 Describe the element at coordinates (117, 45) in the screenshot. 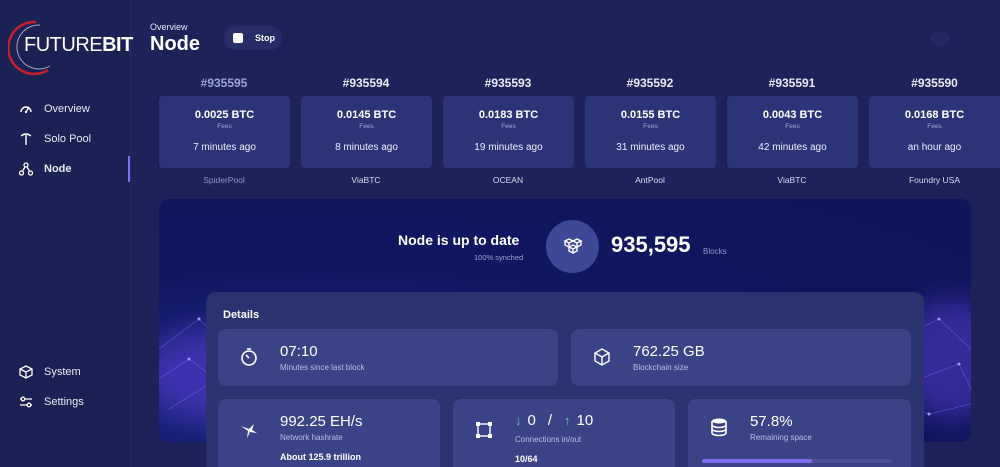

I see `logo-text-bold: BIT` at that location.